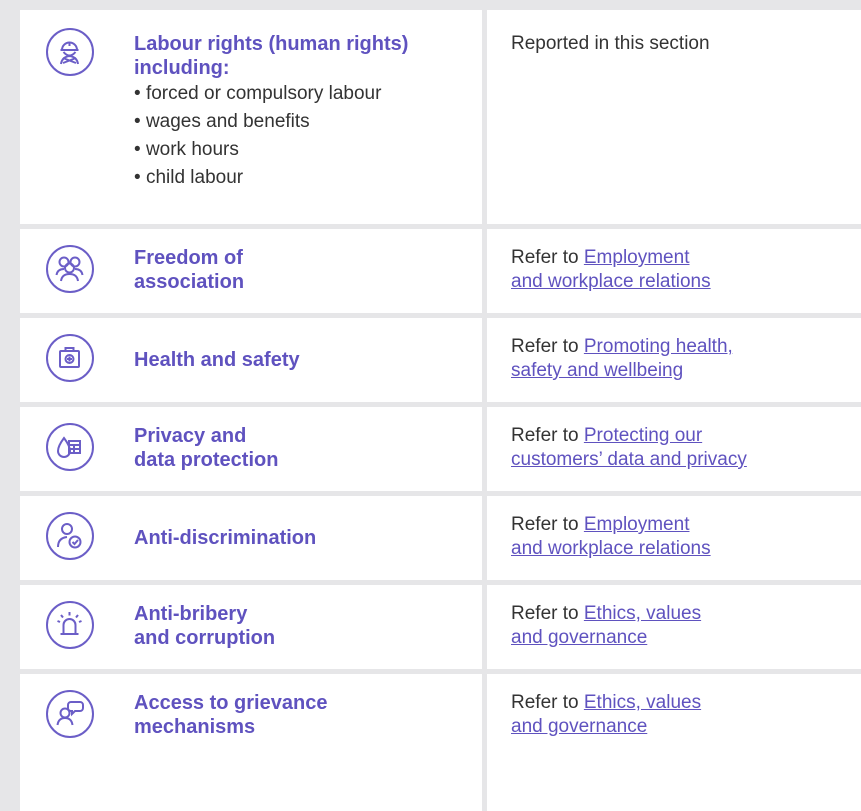 This screenshot has height=811, width=861. I want to click on reference-link: customers’ data and privacy, so click(629, 459).